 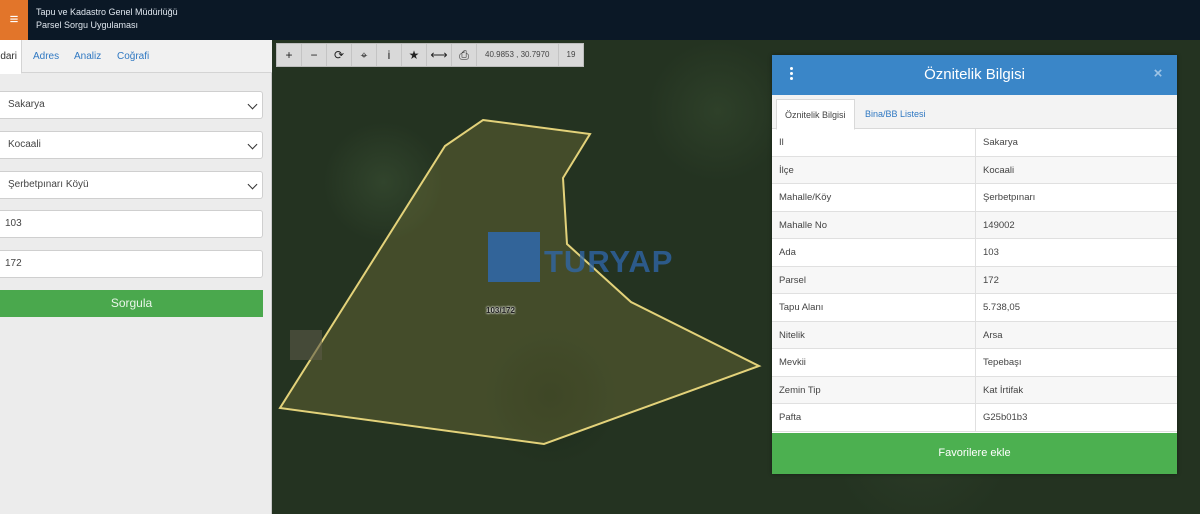 I want to click on row-key: Parsel, so click(x=792, y=280).